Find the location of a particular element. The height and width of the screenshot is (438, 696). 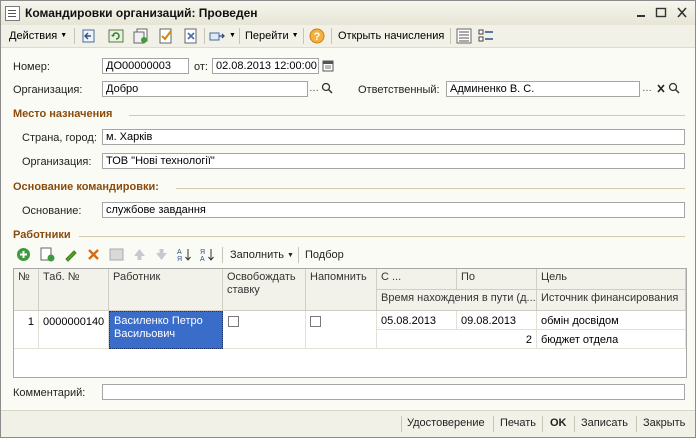

comment-field is located at coordinates (393, 392).